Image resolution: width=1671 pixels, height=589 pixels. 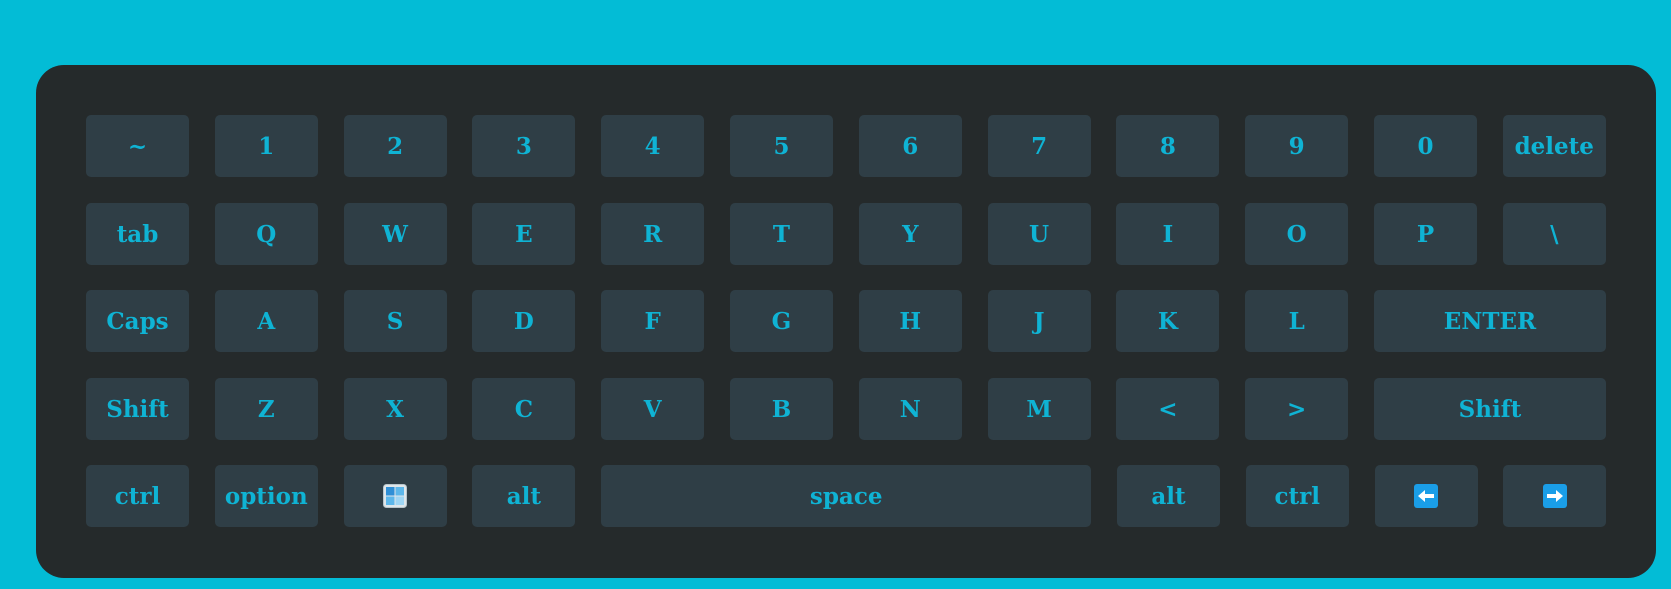 I want to click on key-windows, so click(x=395, y=496).